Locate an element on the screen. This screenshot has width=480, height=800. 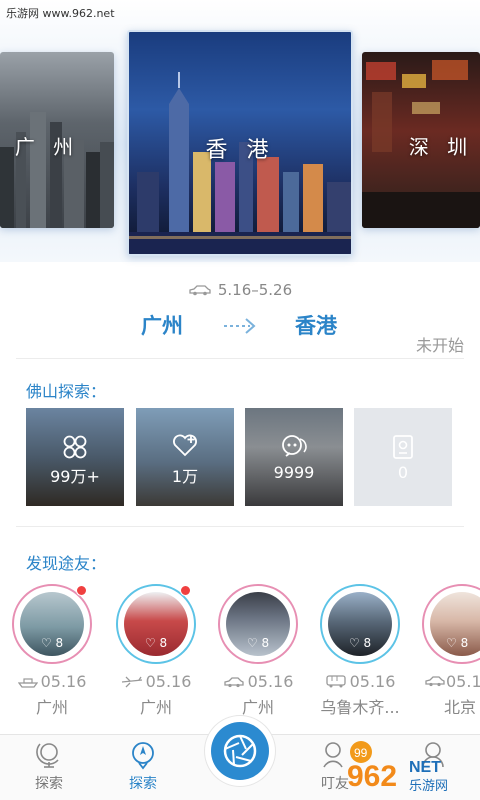
nav-item-explore-location: 探索 is located at coordinates (143, 766).